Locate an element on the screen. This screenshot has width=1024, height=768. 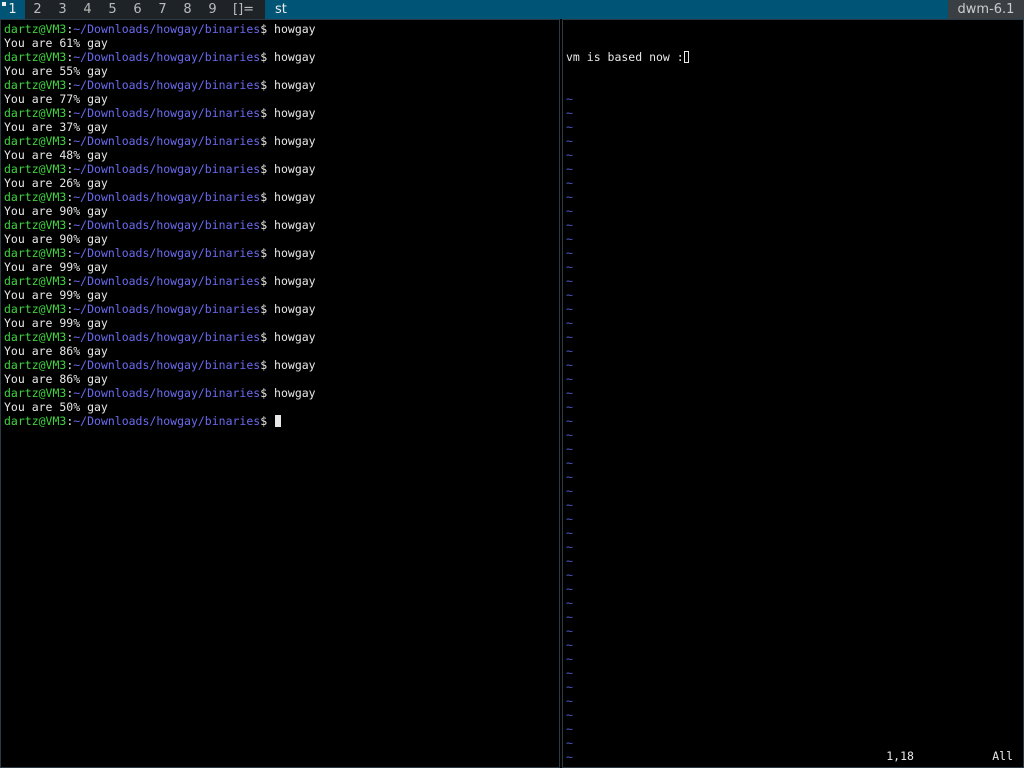
tag-label: 1 is located at coordinates (12, 9).